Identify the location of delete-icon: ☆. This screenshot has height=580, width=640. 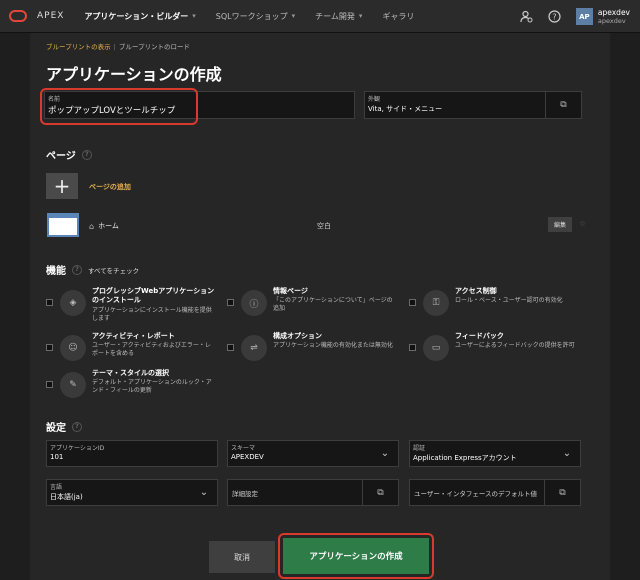
(582, 223).